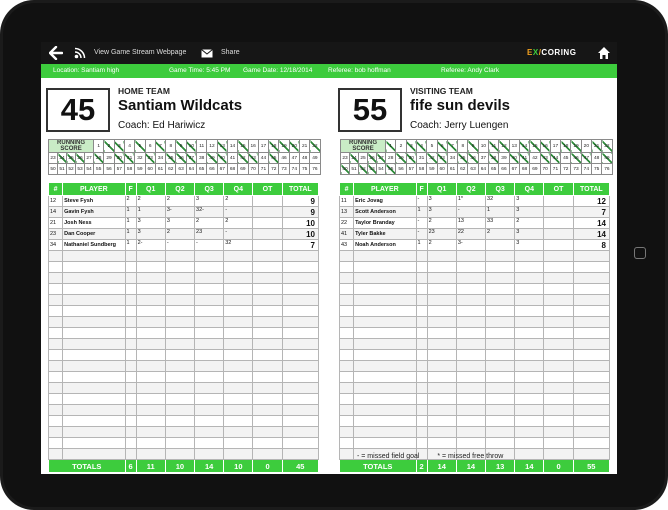  I want to click on running-cell: 18, so click(566, 146).